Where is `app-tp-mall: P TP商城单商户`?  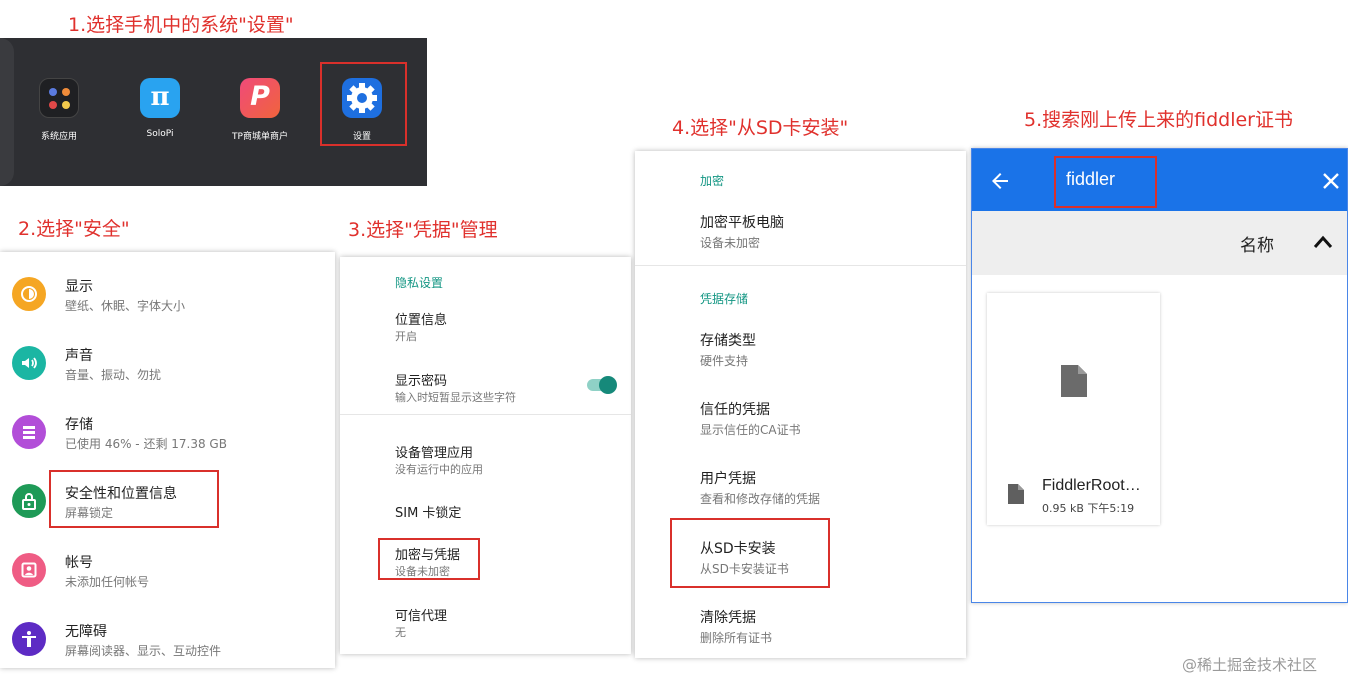 app-tp-mall: P TP商城单商户 is located at coordinates (260, 110).